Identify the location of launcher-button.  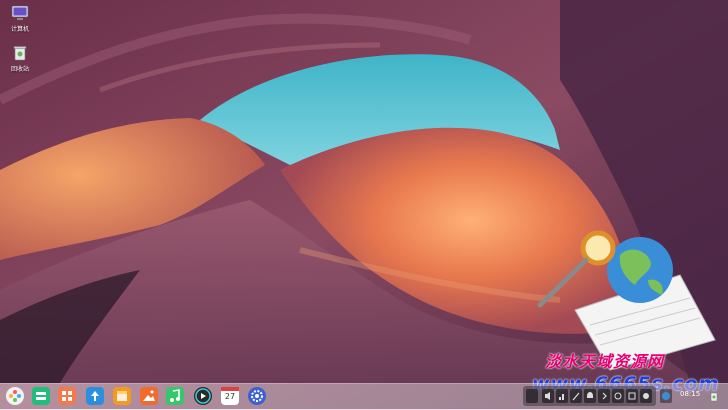
(15, 396).